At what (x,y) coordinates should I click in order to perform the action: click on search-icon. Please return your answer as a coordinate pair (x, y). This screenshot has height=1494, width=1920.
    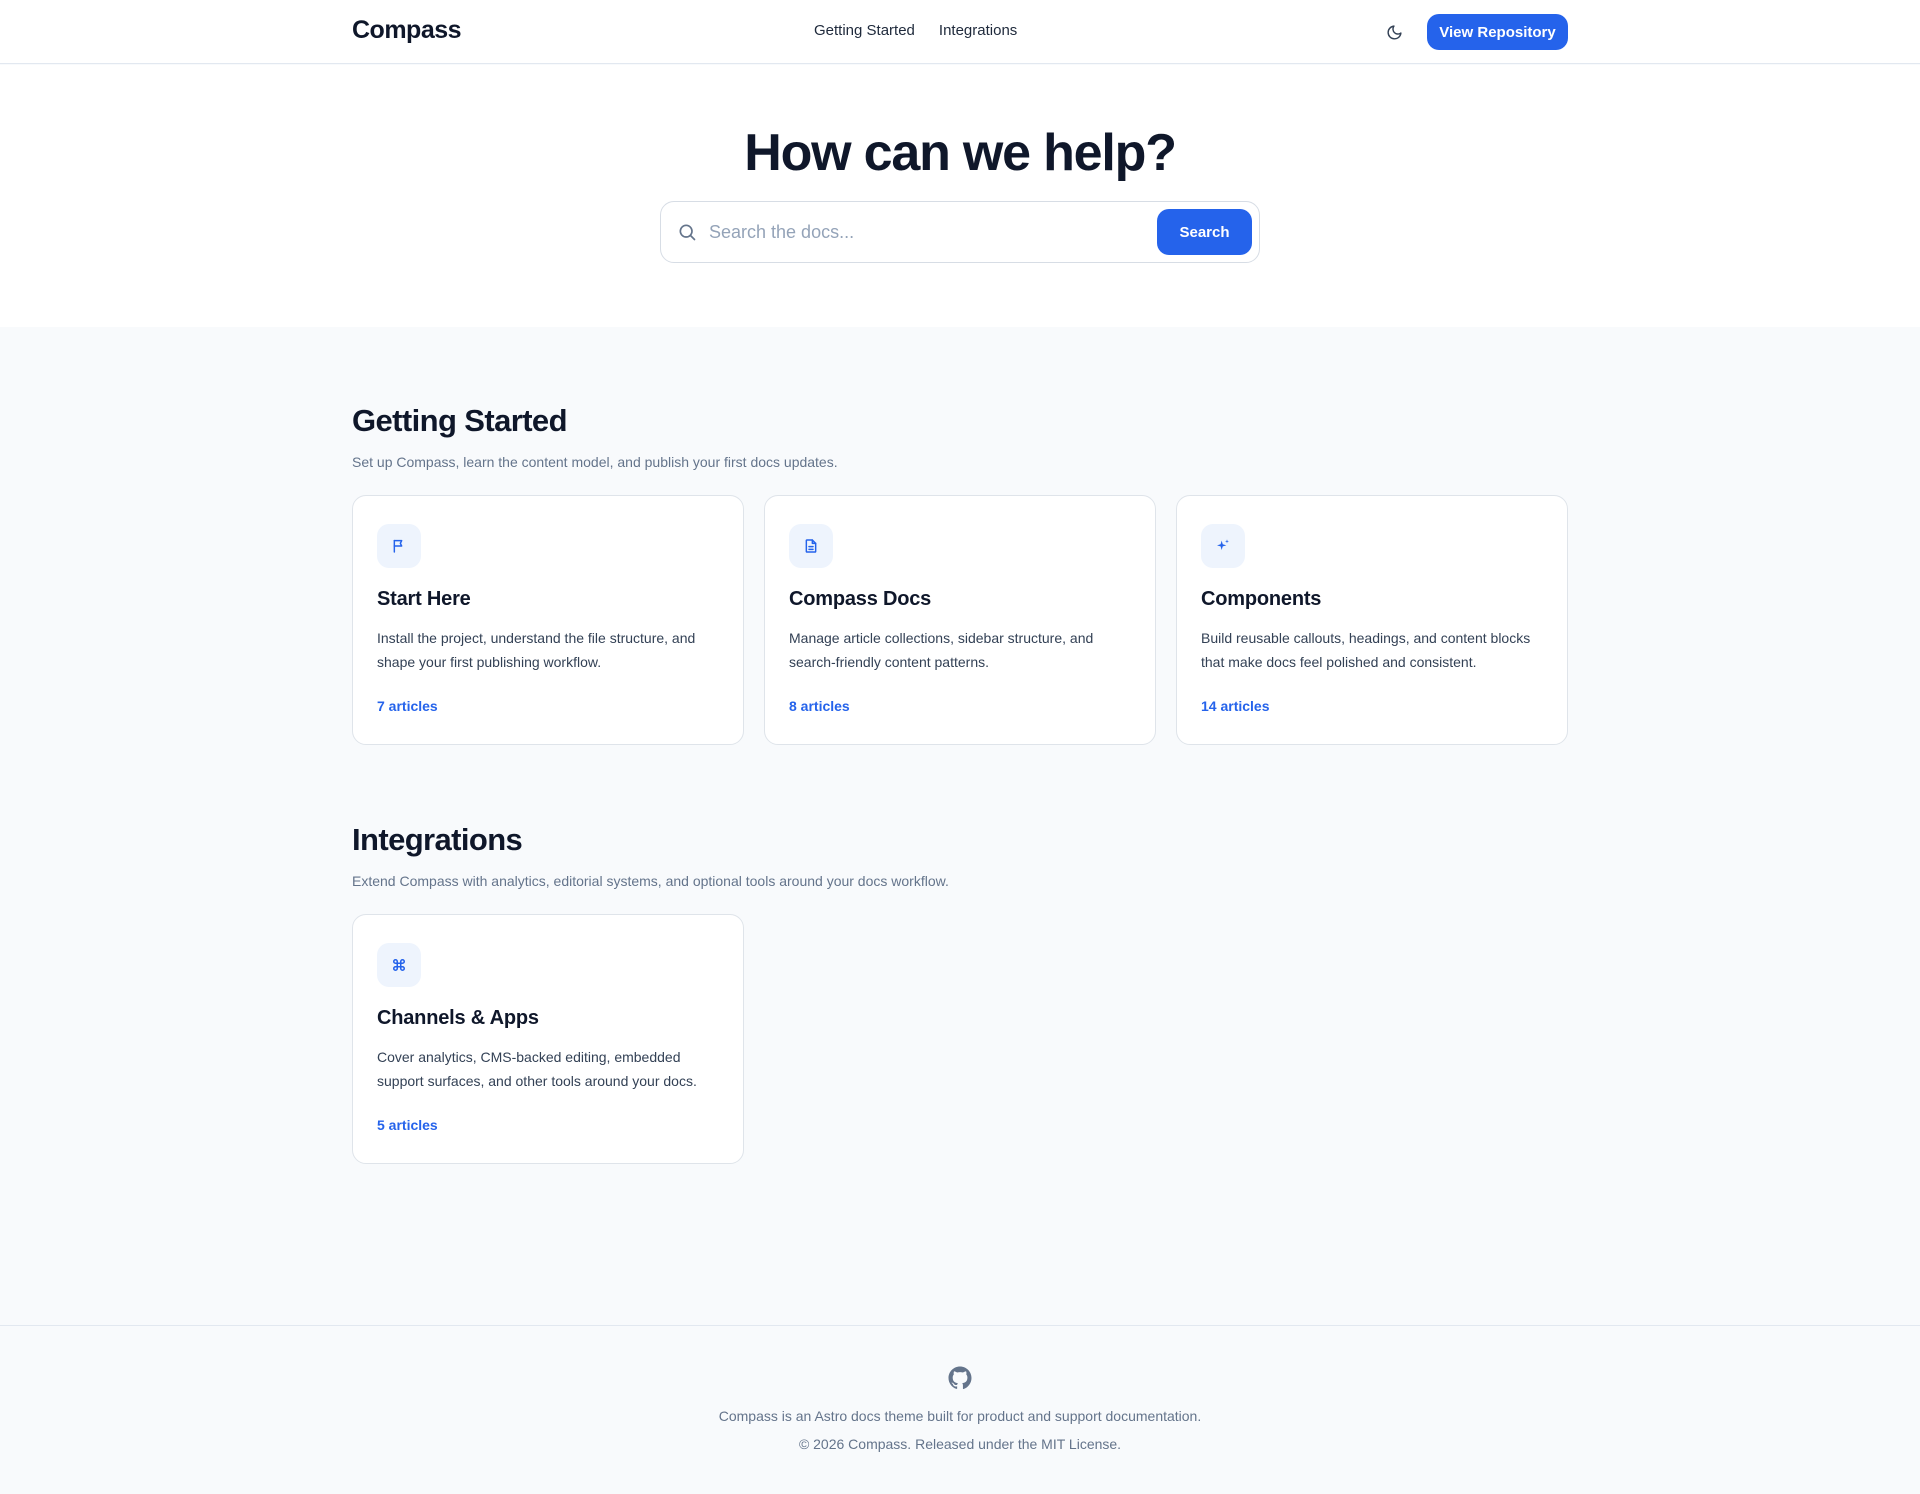
    Looking at the image, I should click on (687, 232).